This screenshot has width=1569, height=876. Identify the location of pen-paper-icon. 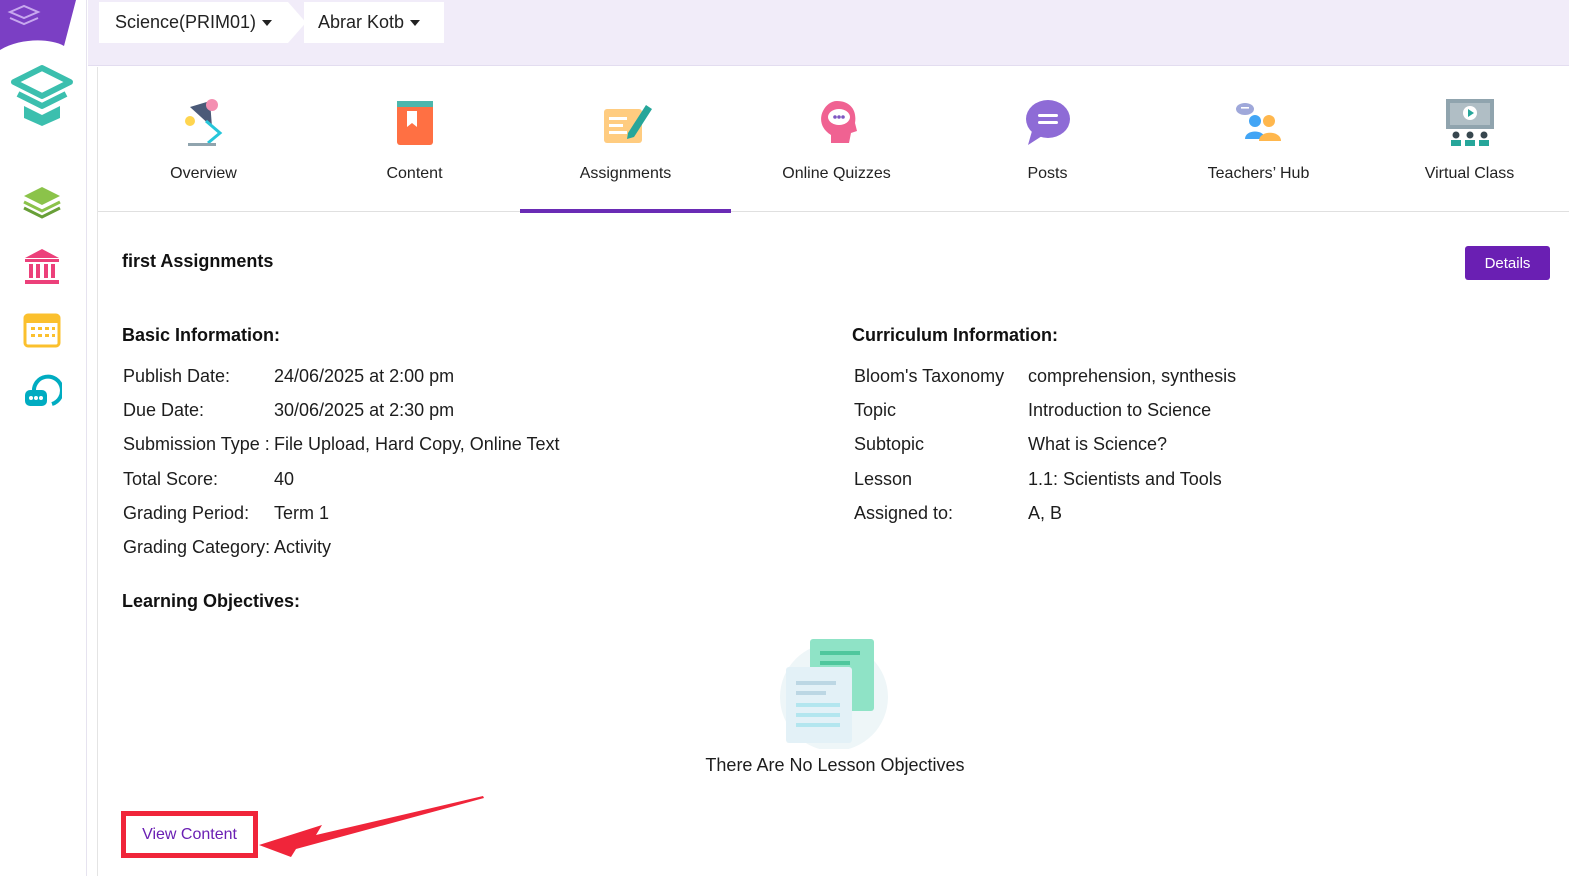
(627, 124).